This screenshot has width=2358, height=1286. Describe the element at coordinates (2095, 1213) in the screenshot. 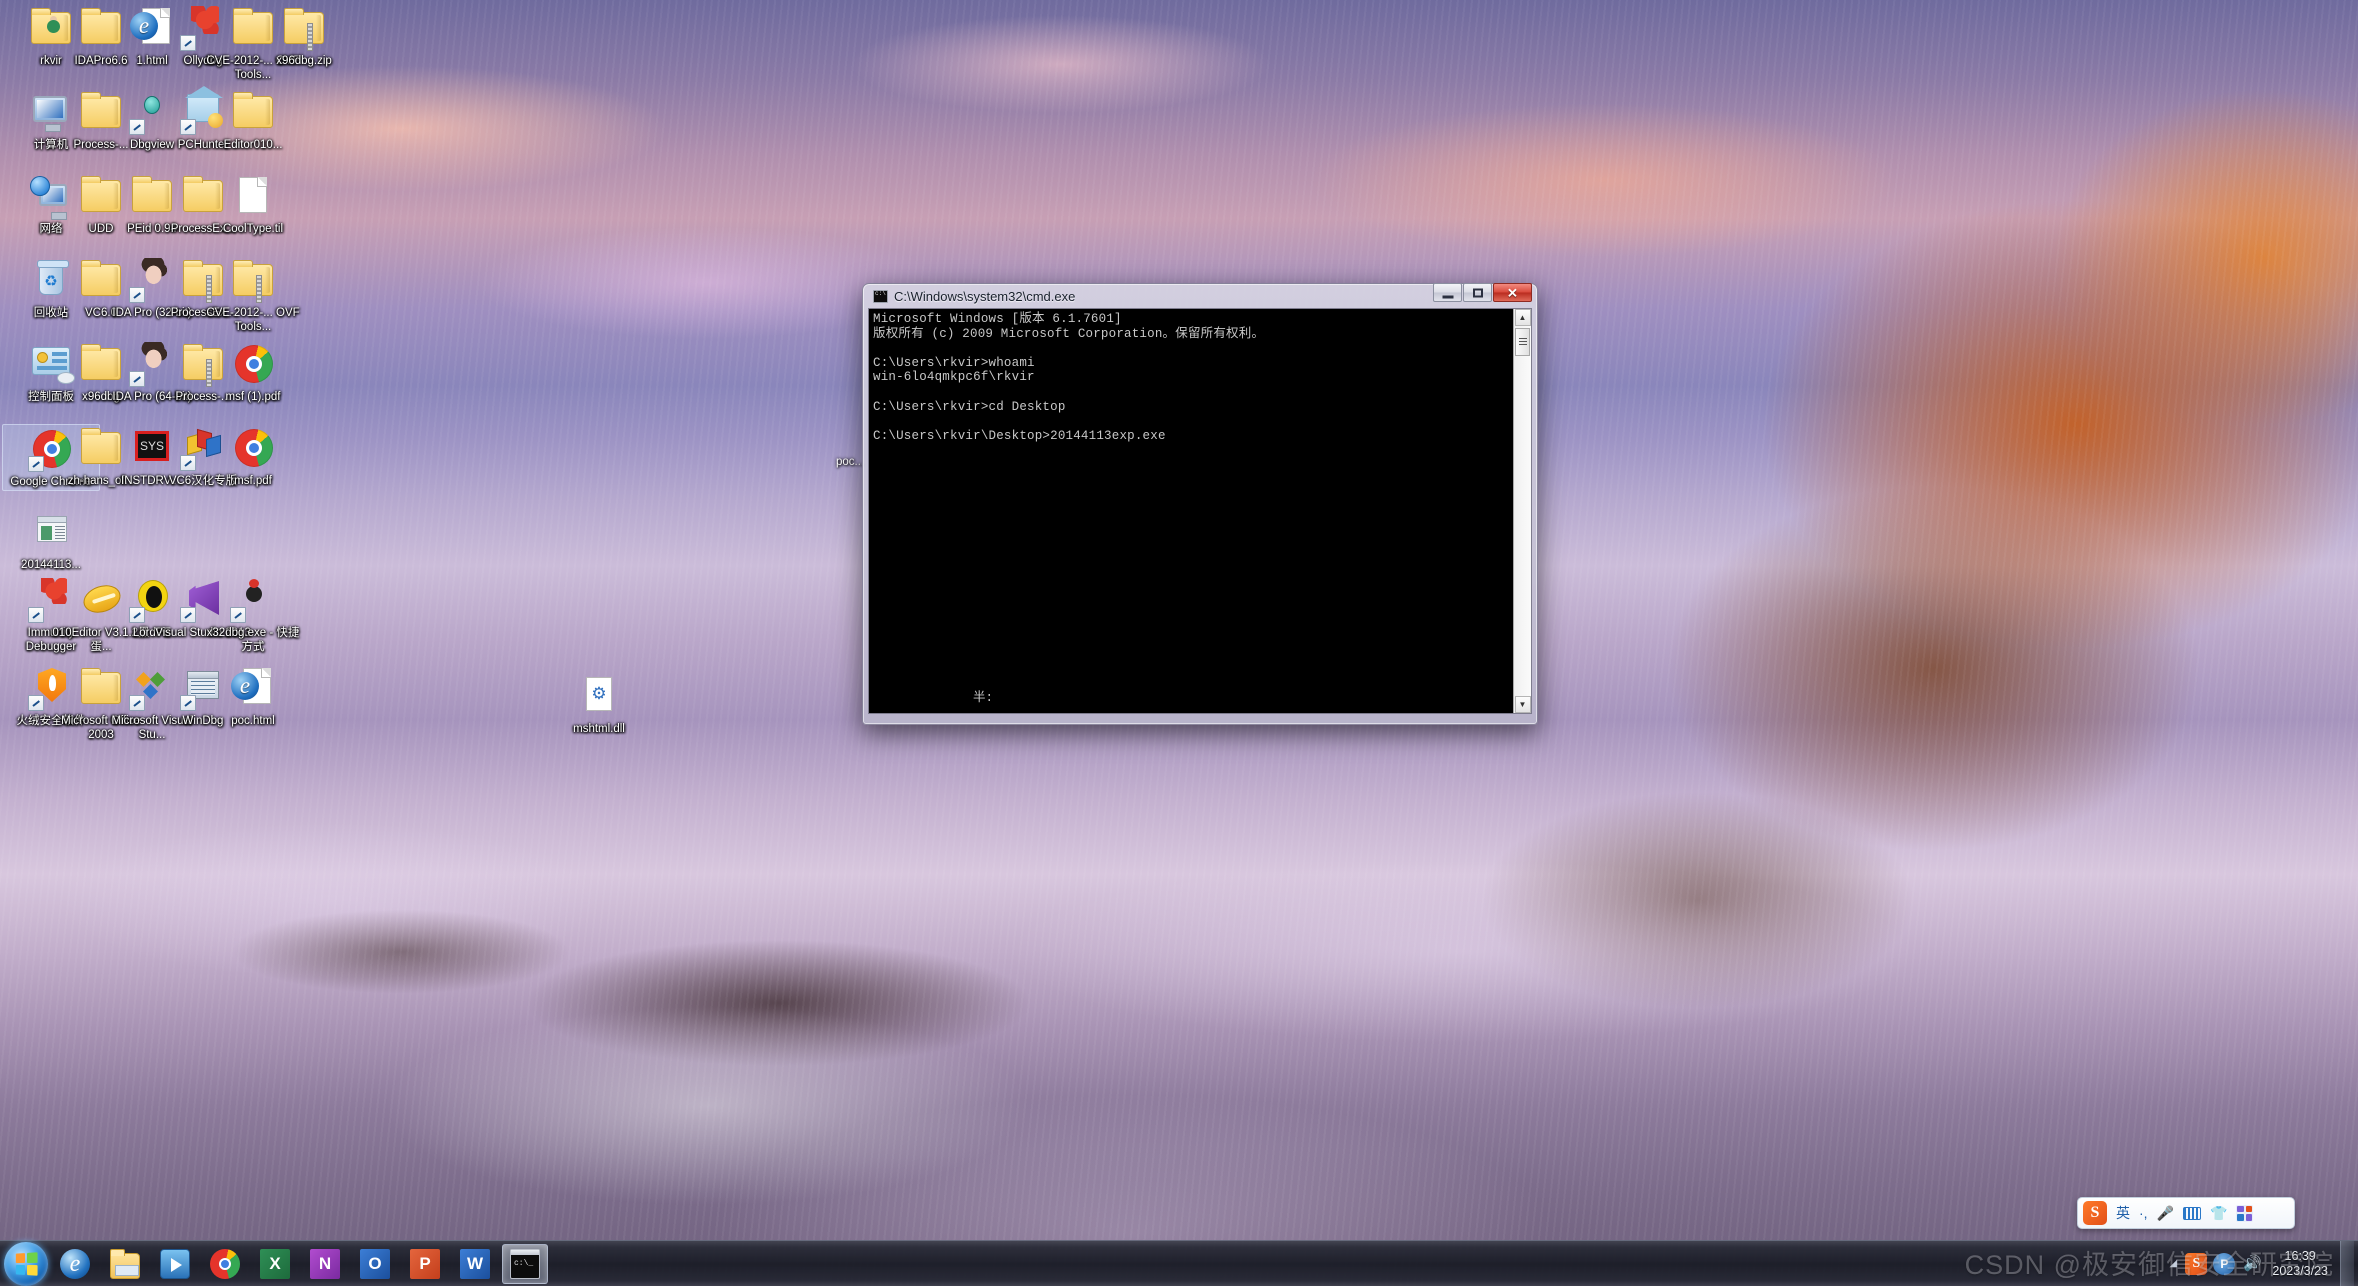

I see `sogou-logo-icon: S` at that location.